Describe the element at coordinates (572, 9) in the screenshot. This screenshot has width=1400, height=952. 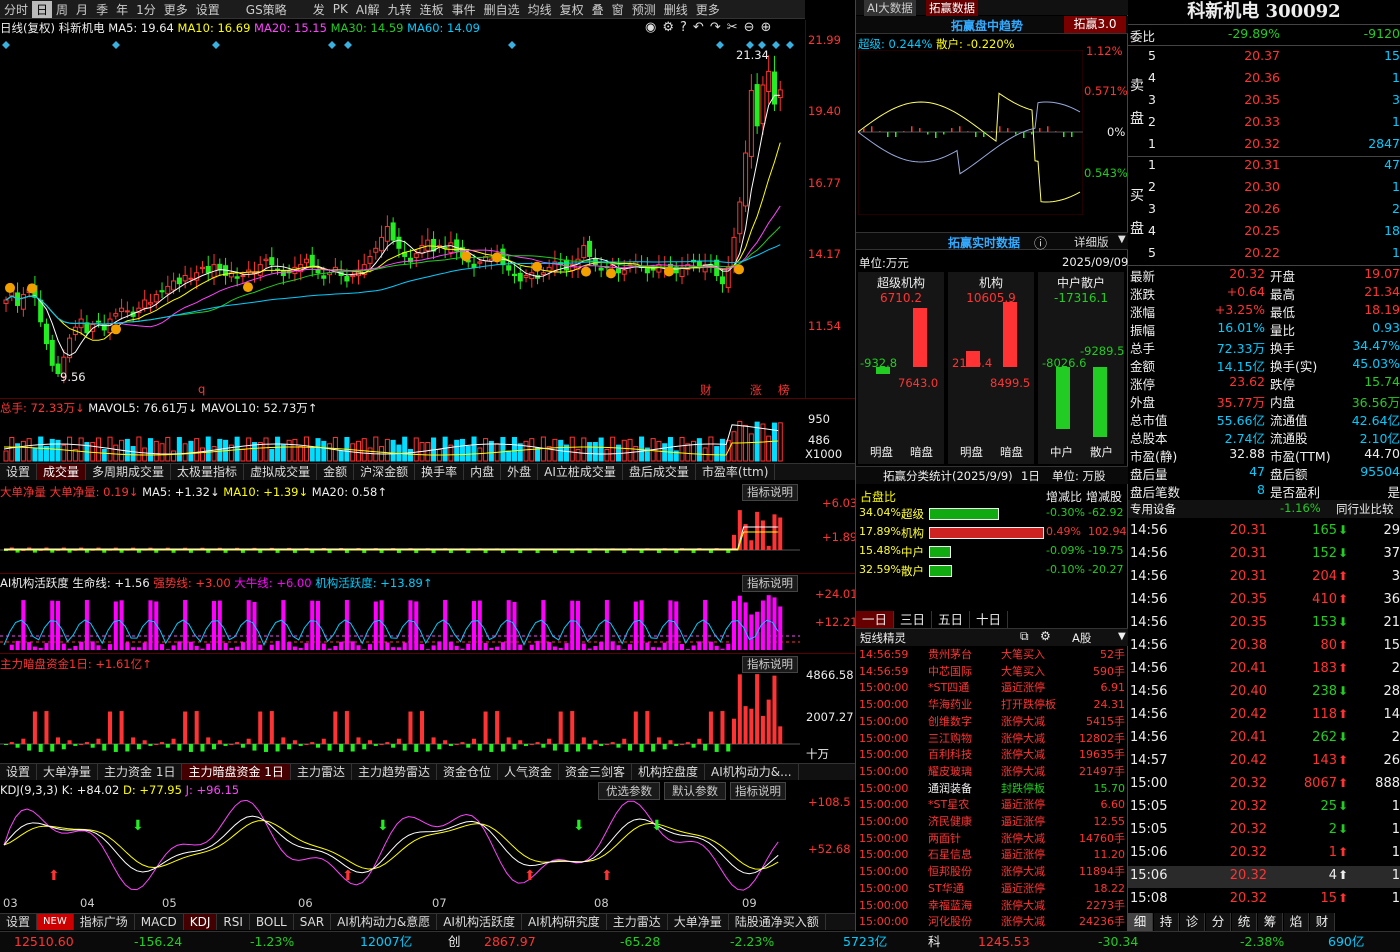
I see `toolbar-item-18: 复权` at that location.